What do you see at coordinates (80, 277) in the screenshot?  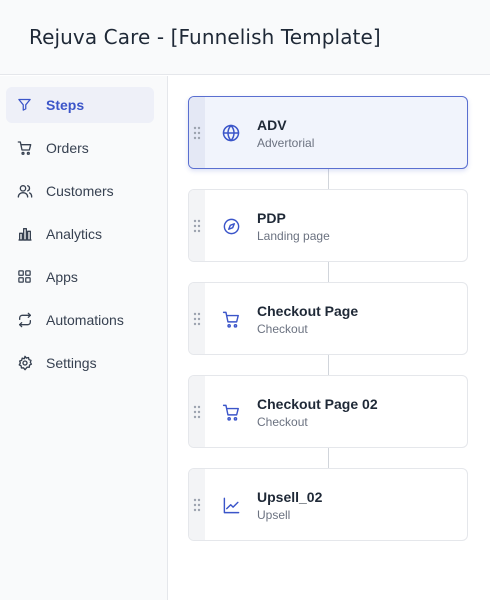 I see `sidebar-item-apps: Apps` at bounding box center [80, 277].